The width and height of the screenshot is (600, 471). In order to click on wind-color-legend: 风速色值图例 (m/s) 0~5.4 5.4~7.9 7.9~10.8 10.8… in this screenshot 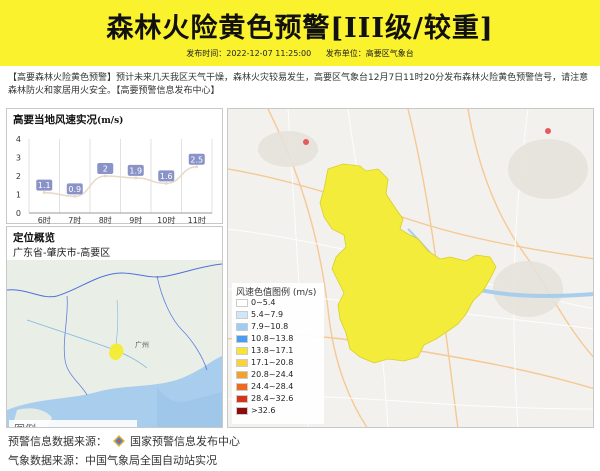, I will do `click(278, 353)`.